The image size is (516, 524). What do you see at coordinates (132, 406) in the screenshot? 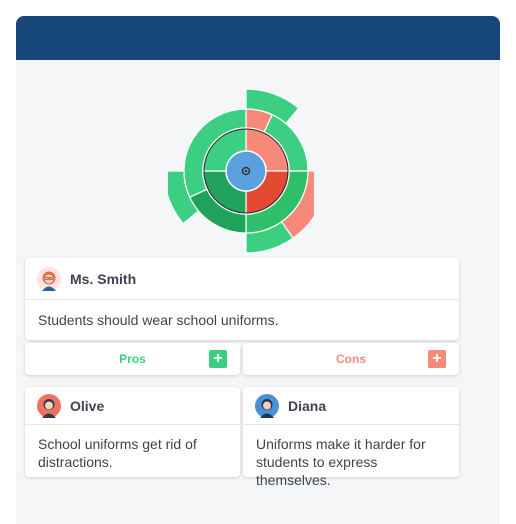
I see `pro-argument-header: Olive` at bounding box center [132, 406].